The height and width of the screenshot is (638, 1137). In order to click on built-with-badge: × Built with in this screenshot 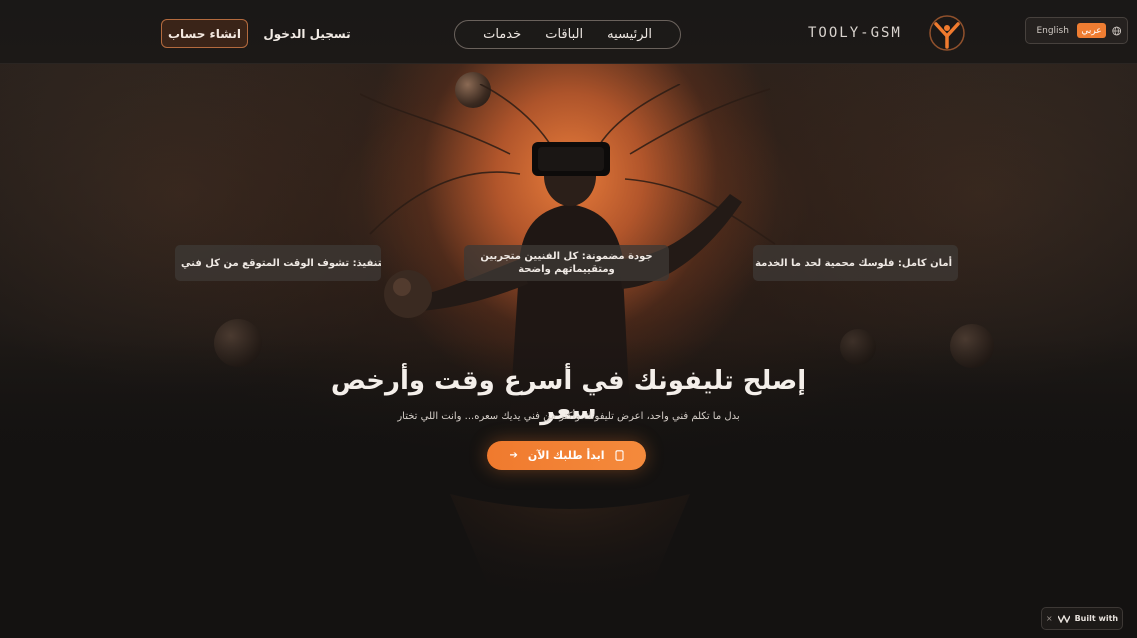, I will do `click(1082, 618)`.